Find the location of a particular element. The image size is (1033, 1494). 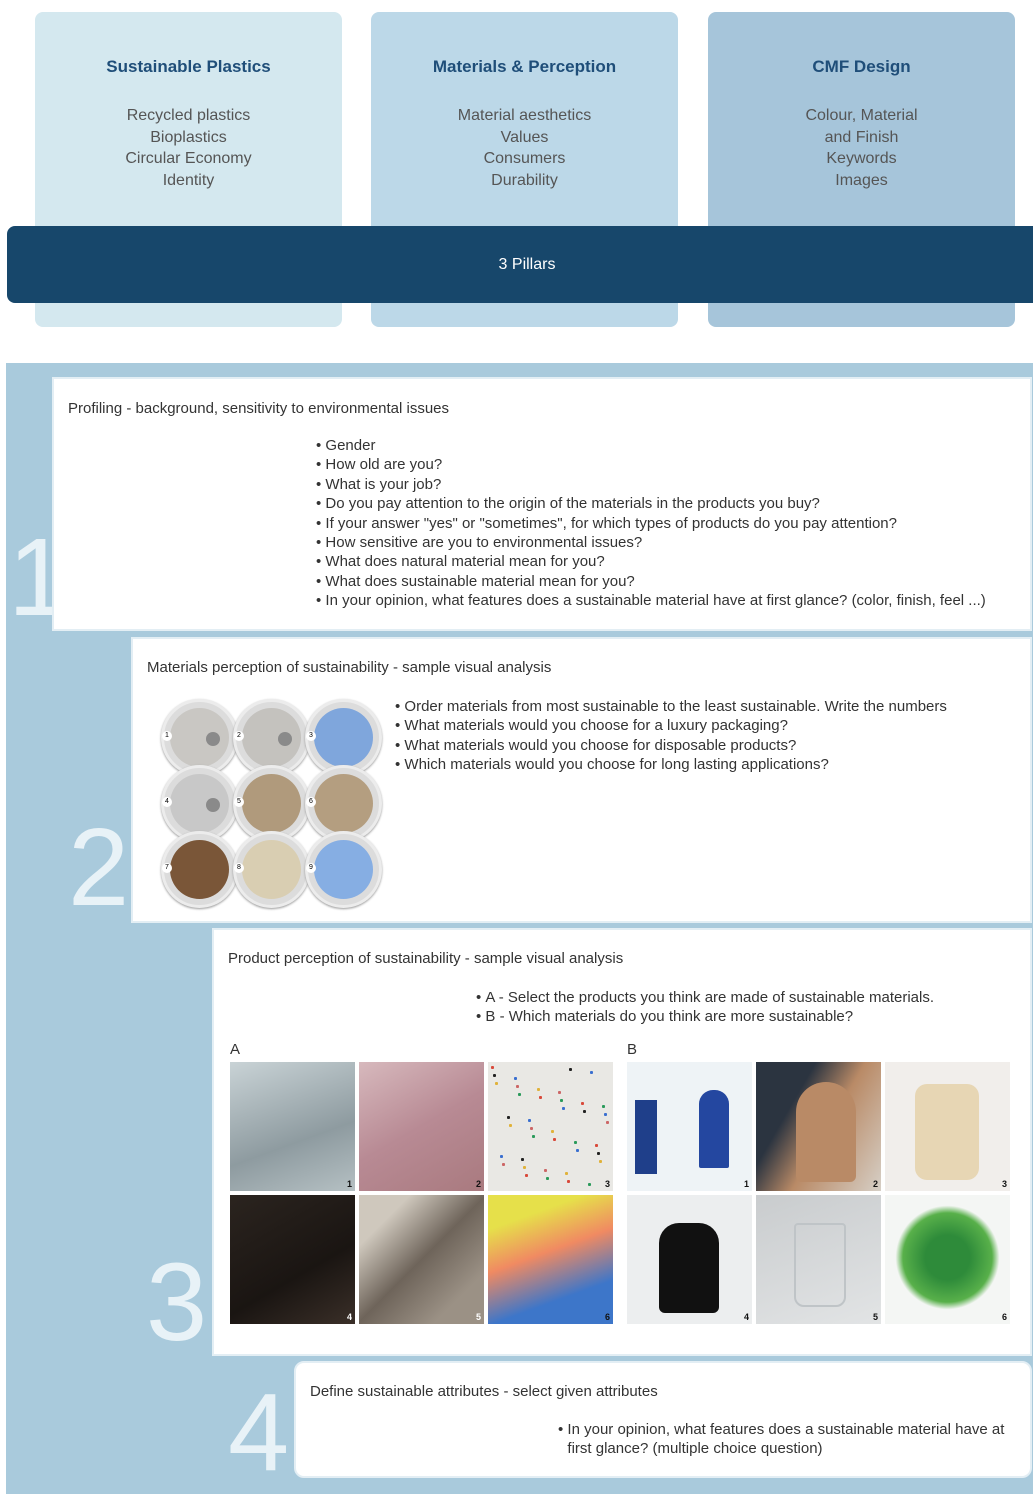

step-number: 4 is located at coordinates (259, 1432).